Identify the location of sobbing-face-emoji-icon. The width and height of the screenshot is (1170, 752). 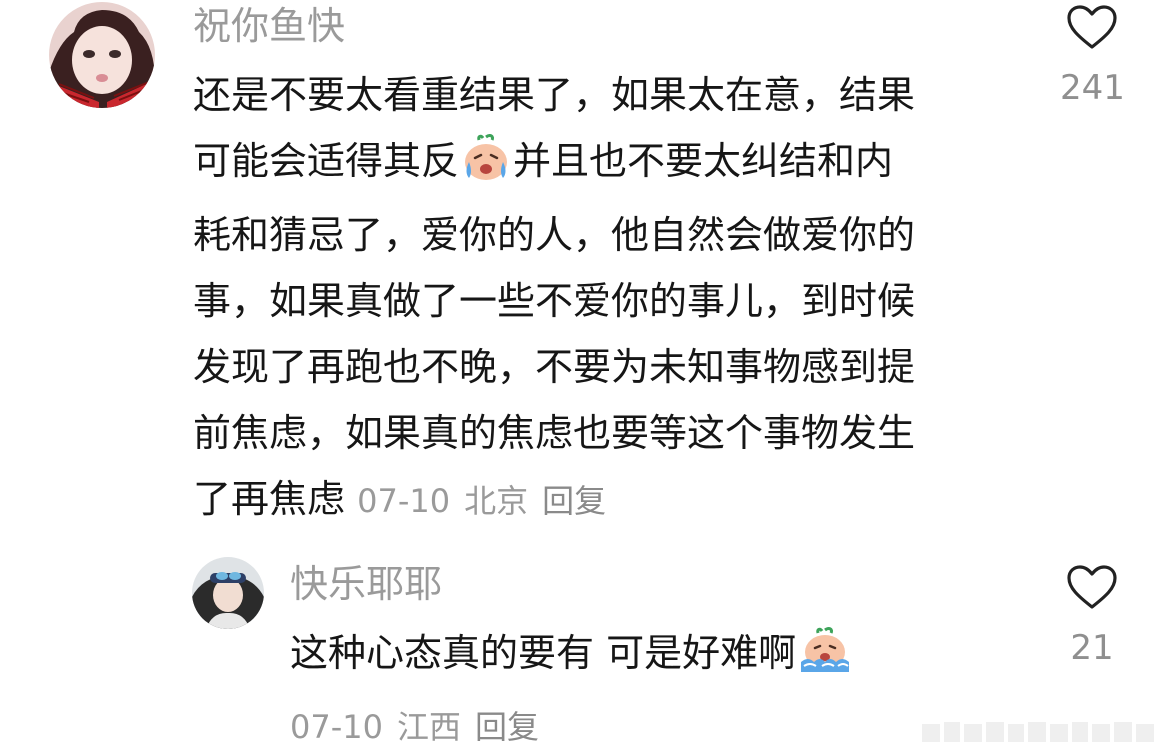
(825, 660).